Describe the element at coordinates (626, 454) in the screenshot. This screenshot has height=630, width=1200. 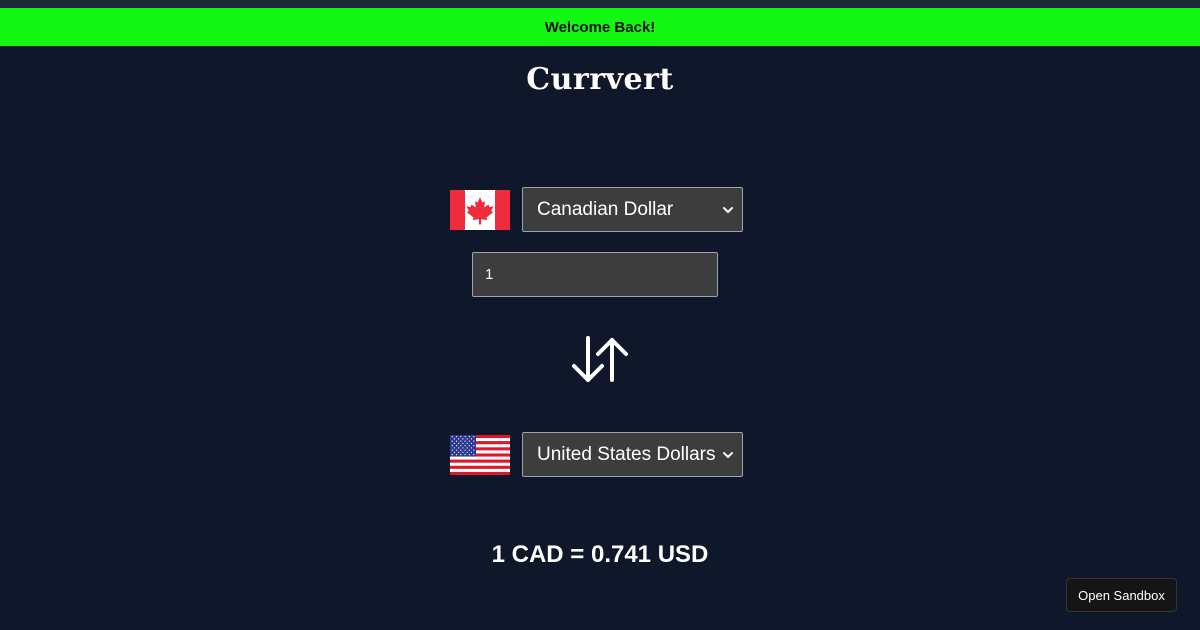
I see `to-currency-value: United States Dollars` at that location.